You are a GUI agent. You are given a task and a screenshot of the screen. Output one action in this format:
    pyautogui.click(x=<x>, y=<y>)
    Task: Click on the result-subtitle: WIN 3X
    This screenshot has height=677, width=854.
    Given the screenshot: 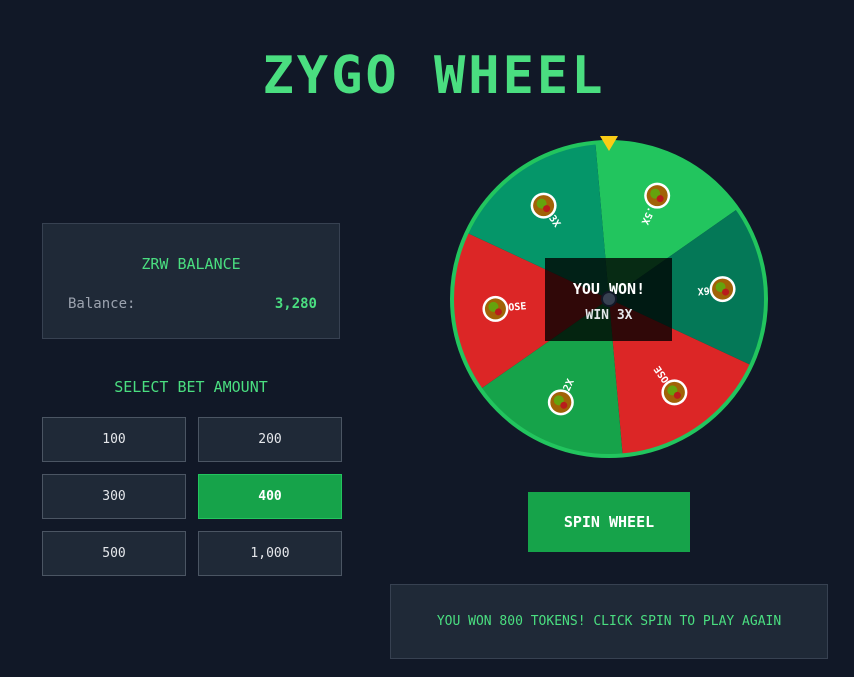 What is the action you would take?
    pyautogui.click(x=609, y=315)
    